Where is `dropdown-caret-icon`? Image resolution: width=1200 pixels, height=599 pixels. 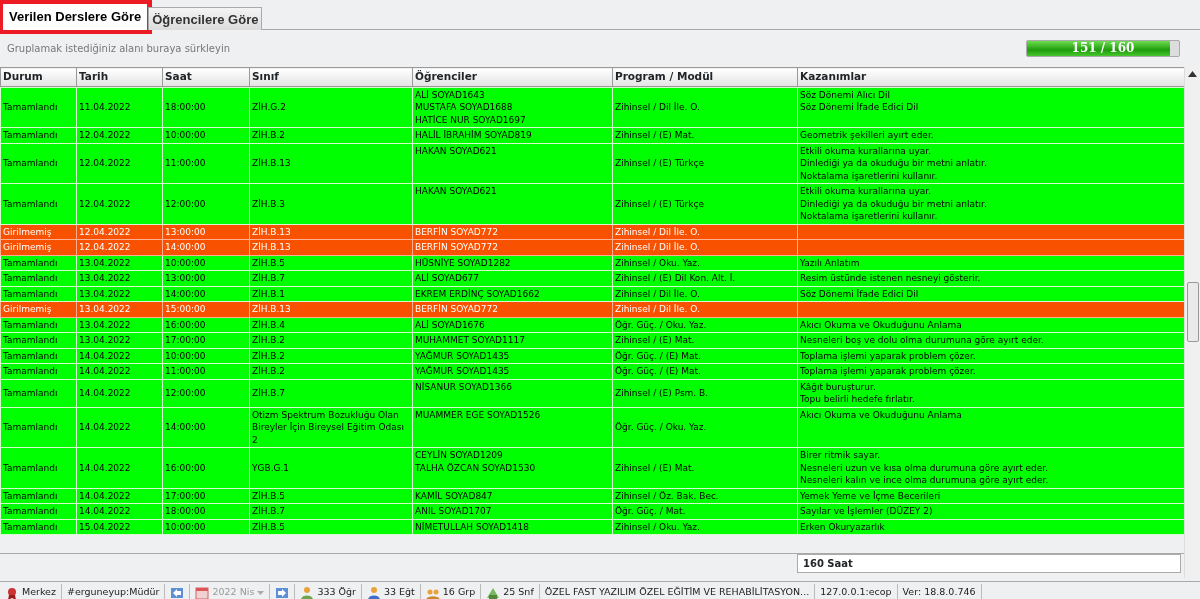
dropdown-caret-icon is located at coordinates (261, 592).